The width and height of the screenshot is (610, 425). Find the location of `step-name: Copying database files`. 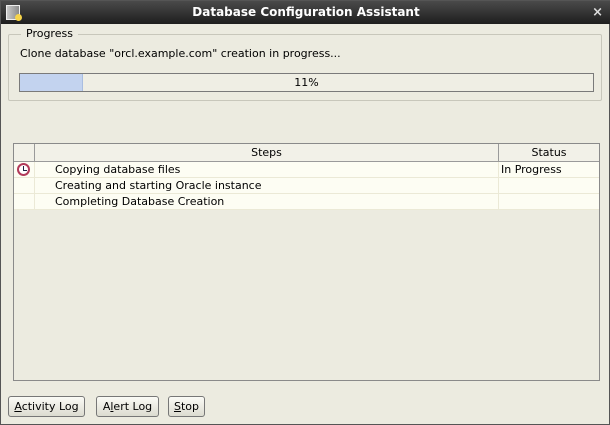

step-name: Copying database files is located at coordinates (267, 170).